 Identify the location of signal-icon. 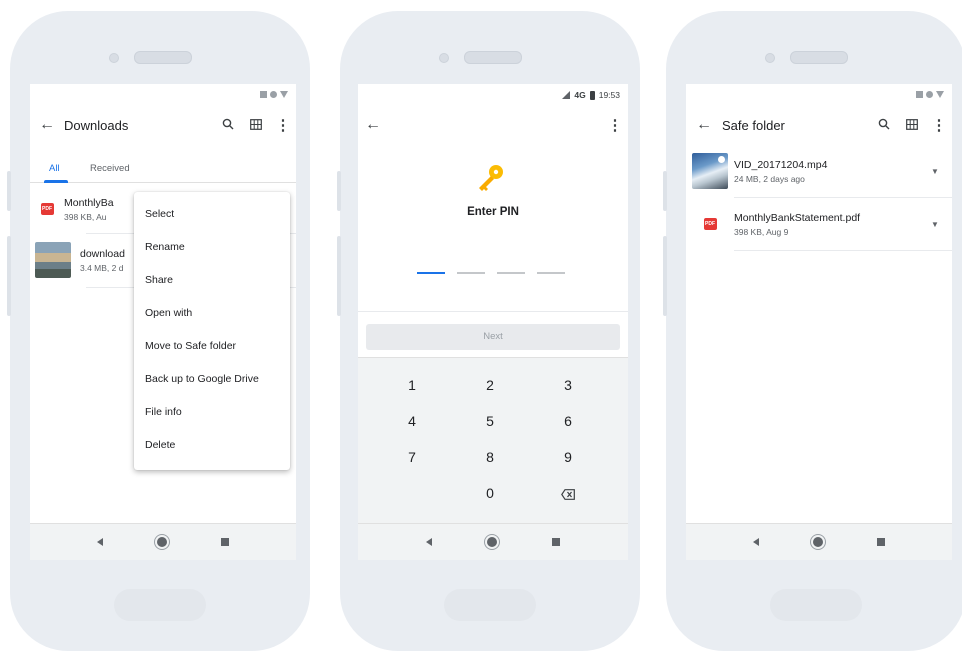
(566, 95).